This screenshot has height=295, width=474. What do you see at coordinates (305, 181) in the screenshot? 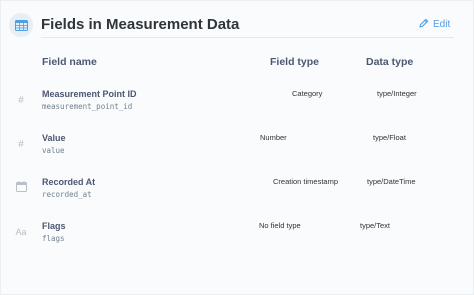
I see `field-type-value: Creation timestamp` at bounding box center [305, 181].